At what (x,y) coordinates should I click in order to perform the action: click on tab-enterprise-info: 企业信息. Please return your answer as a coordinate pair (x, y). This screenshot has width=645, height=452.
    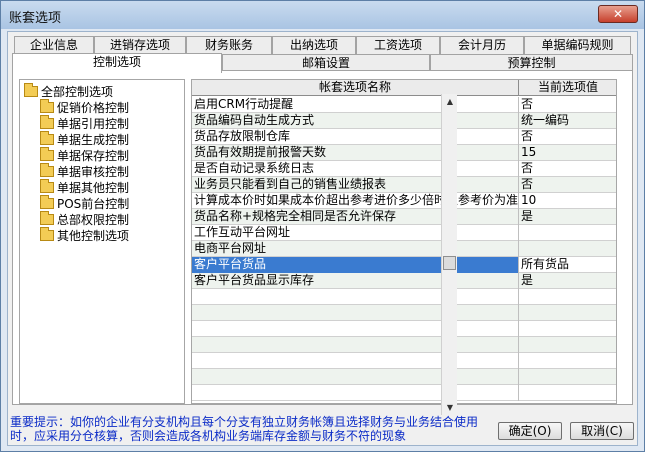
    Looking at the image, I should click on (54, 45).